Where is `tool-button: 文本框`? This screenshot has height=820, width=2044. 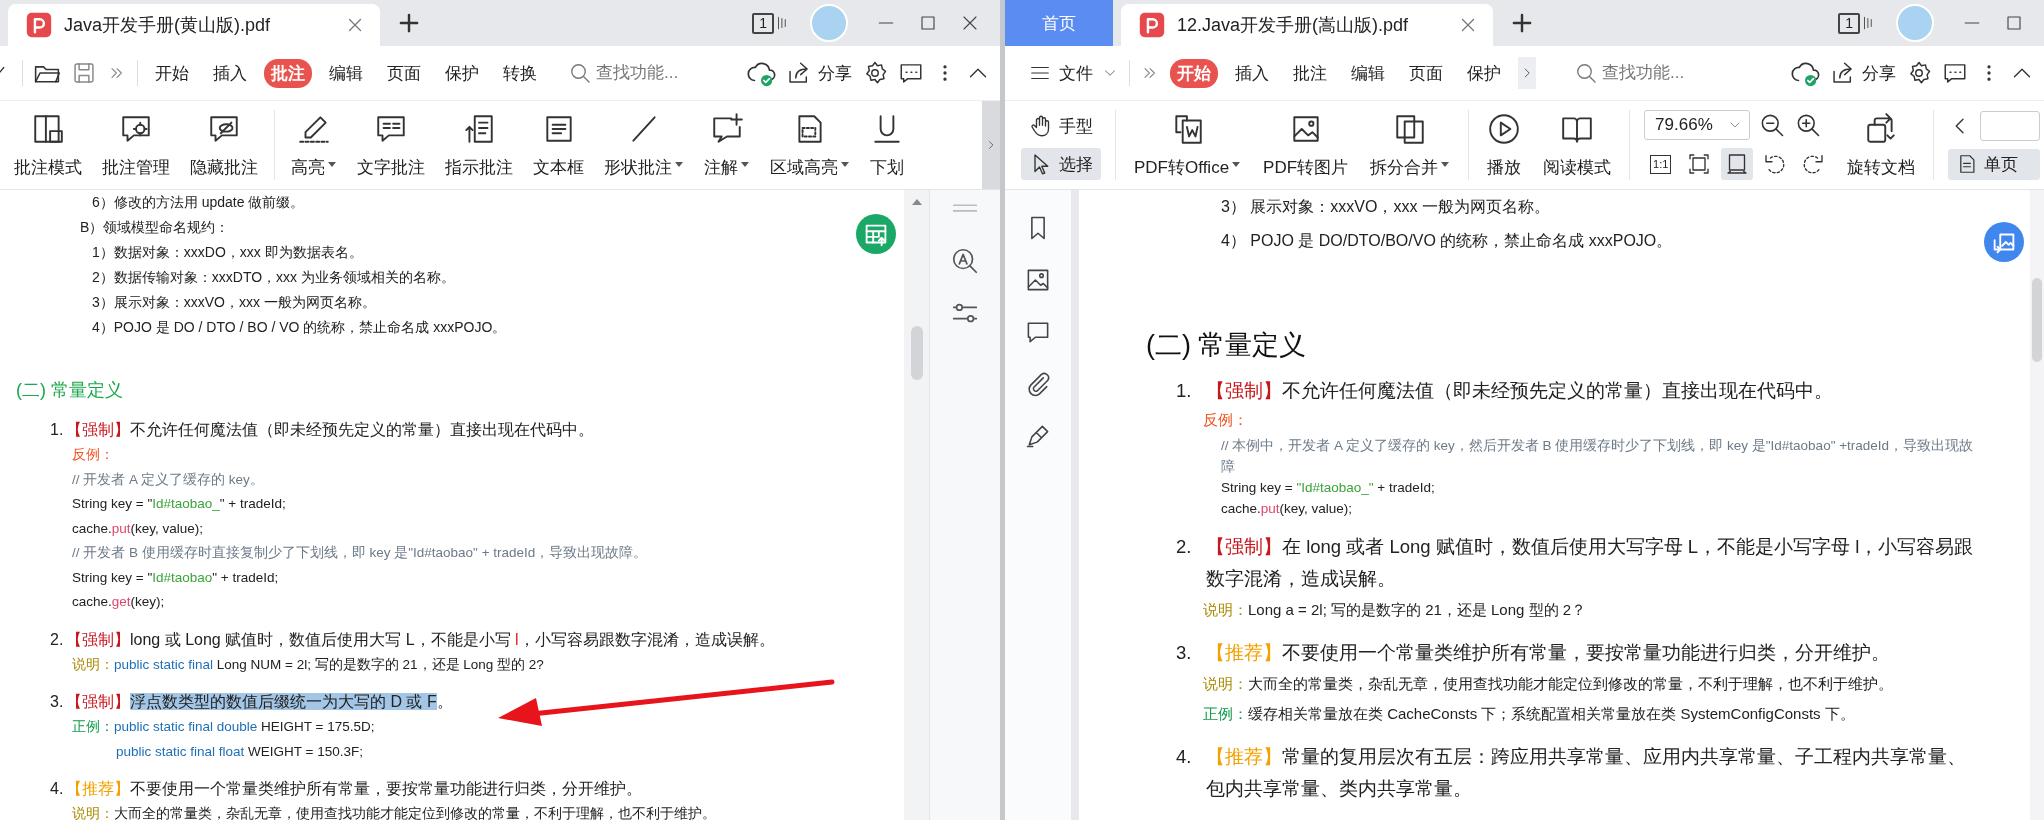
tool-button: 文本框 is located at coordinates (558, 145).